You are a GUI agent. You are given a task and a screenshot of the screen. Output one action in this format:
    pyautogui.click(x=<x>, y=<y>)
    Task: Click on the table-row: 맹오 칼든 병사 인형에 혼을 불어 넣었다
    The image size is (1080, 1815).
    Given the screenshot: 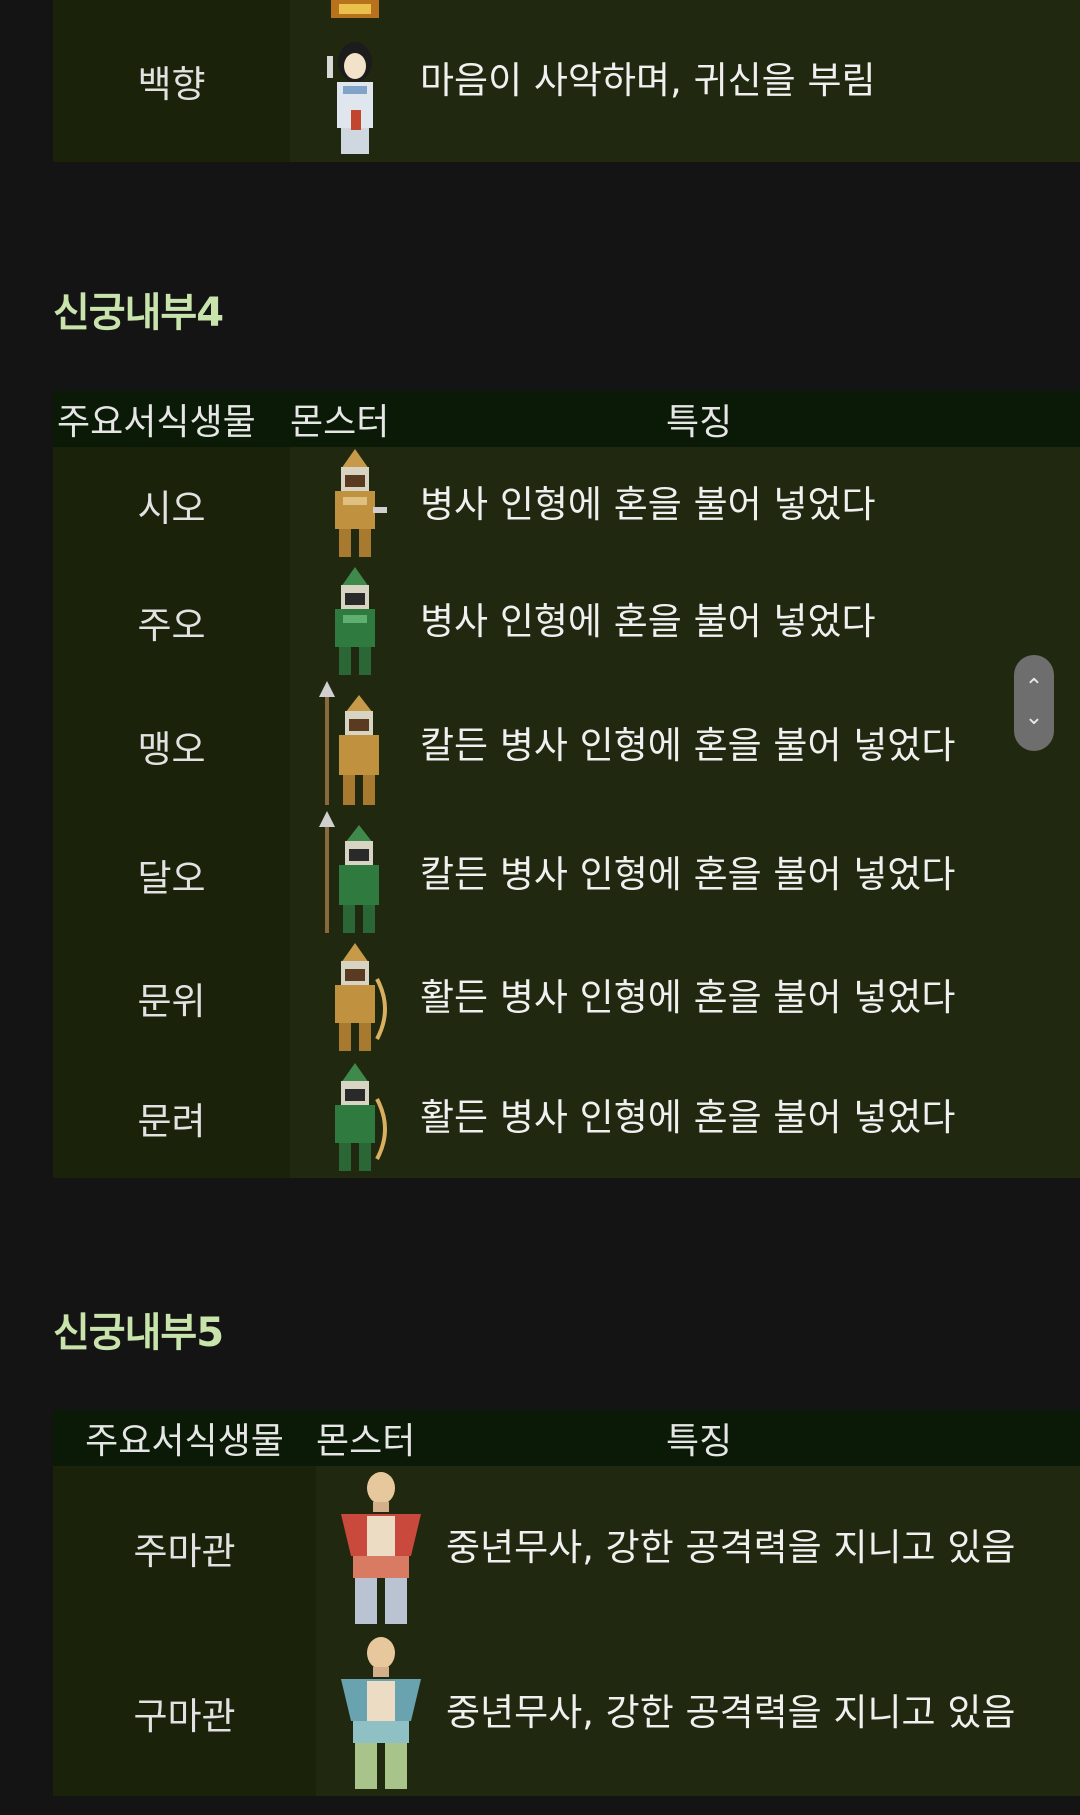 What is the action you would take?
    pyautogui.click(x=566, y=746)
    